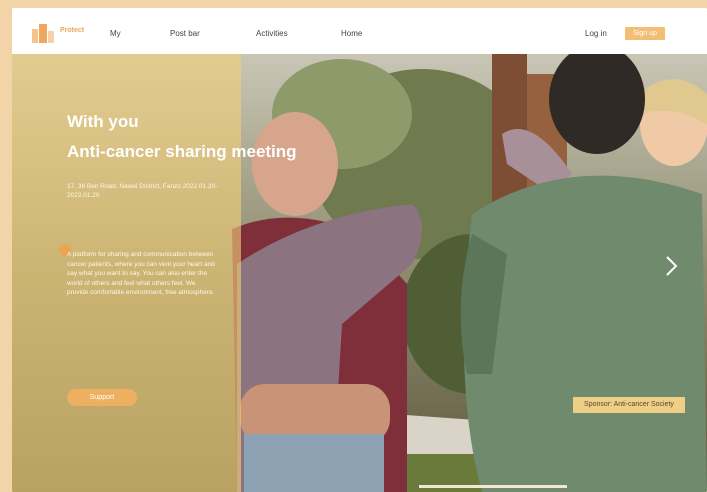 The height and width of the screenshot is (492, 707). Describe the element at coordinates (185, 33) in the screenshot. I see `nav-post-bar: Post bar` at that location.